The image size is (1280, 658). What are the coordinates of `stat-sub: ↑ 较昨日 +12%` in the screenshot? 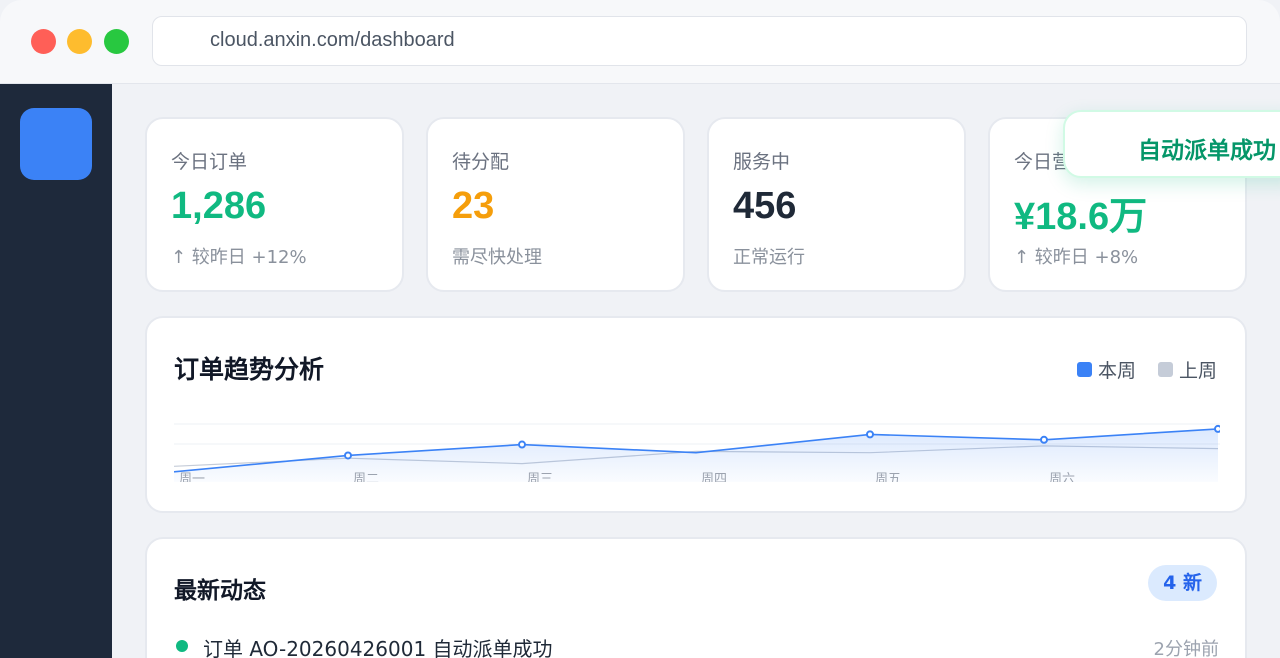 It's located at (239, 257).